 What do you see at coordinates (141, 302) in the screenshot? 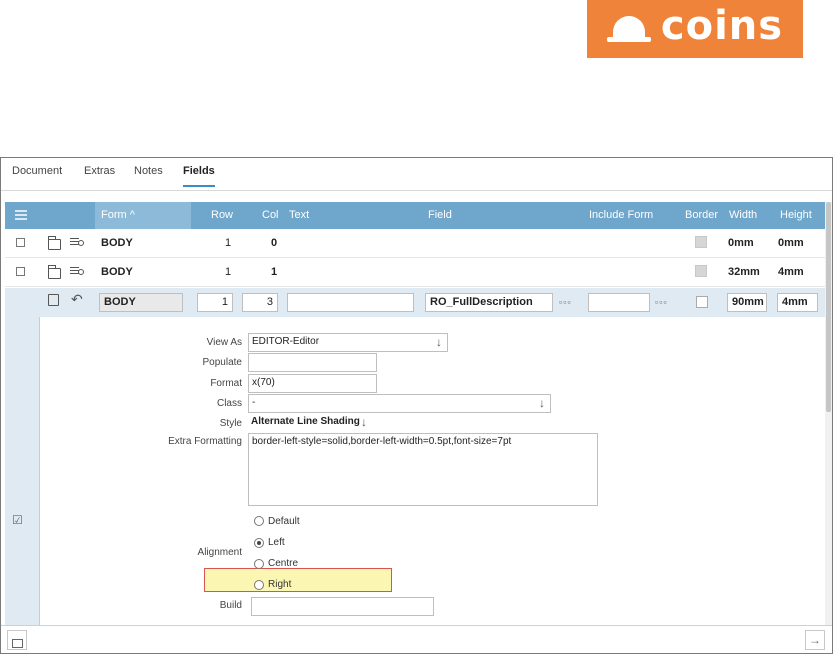
I see `form-input: BODY` at bounding box center [141, 302].